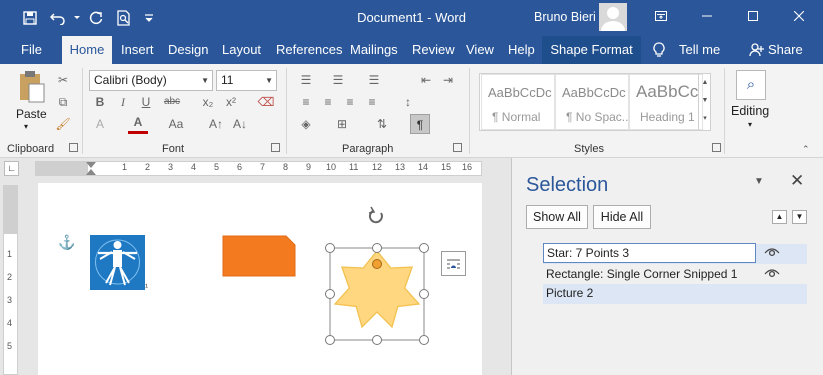  Describe the element at coordinates (375, 276) in the screenshot. I see `star-7-points-selection` at that location.